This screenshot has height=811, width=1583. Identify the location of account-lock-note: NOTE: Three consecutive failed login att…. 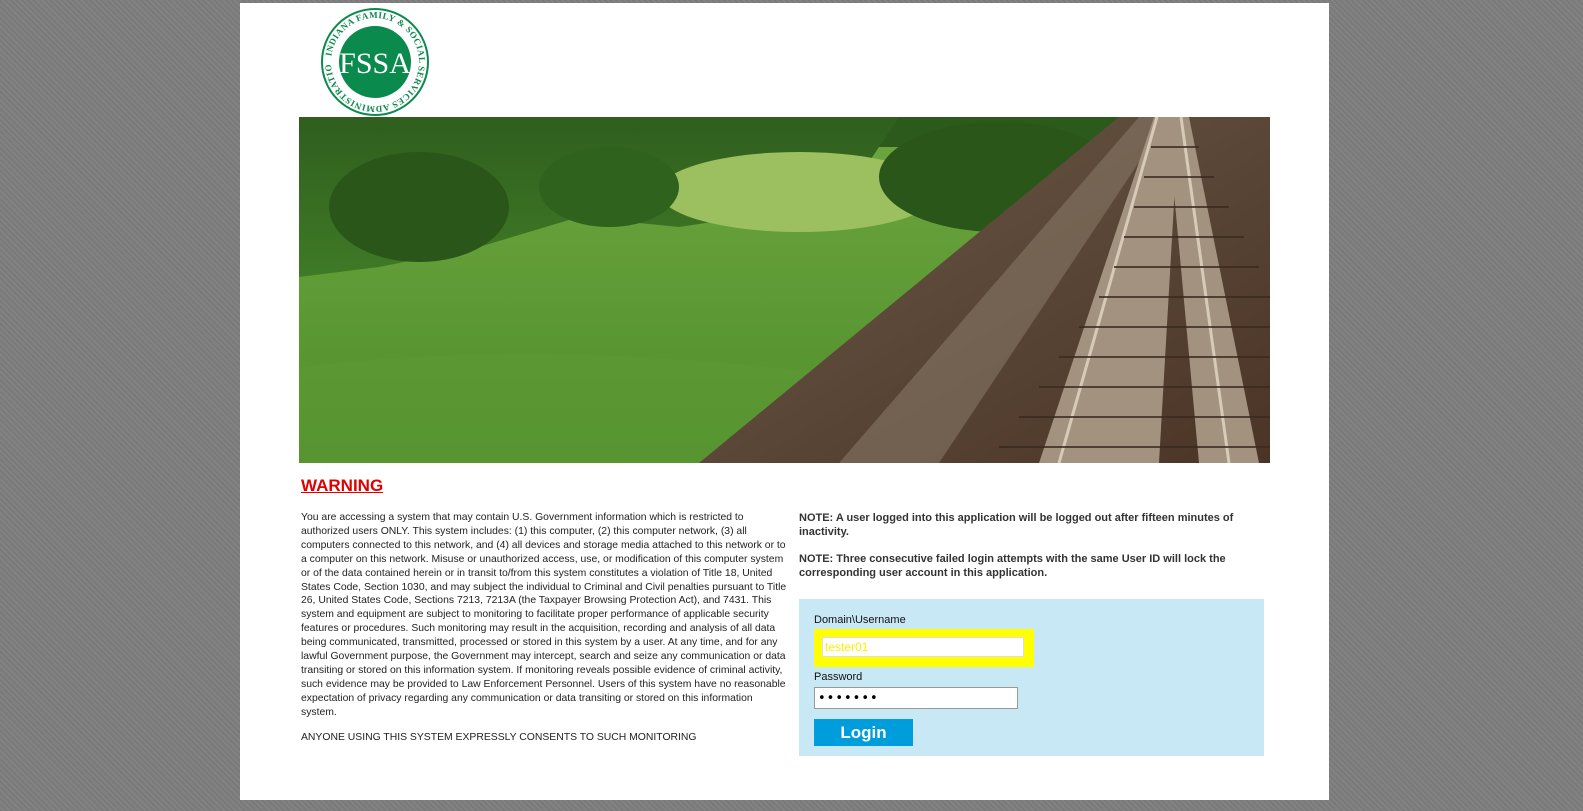
(1012, 566).